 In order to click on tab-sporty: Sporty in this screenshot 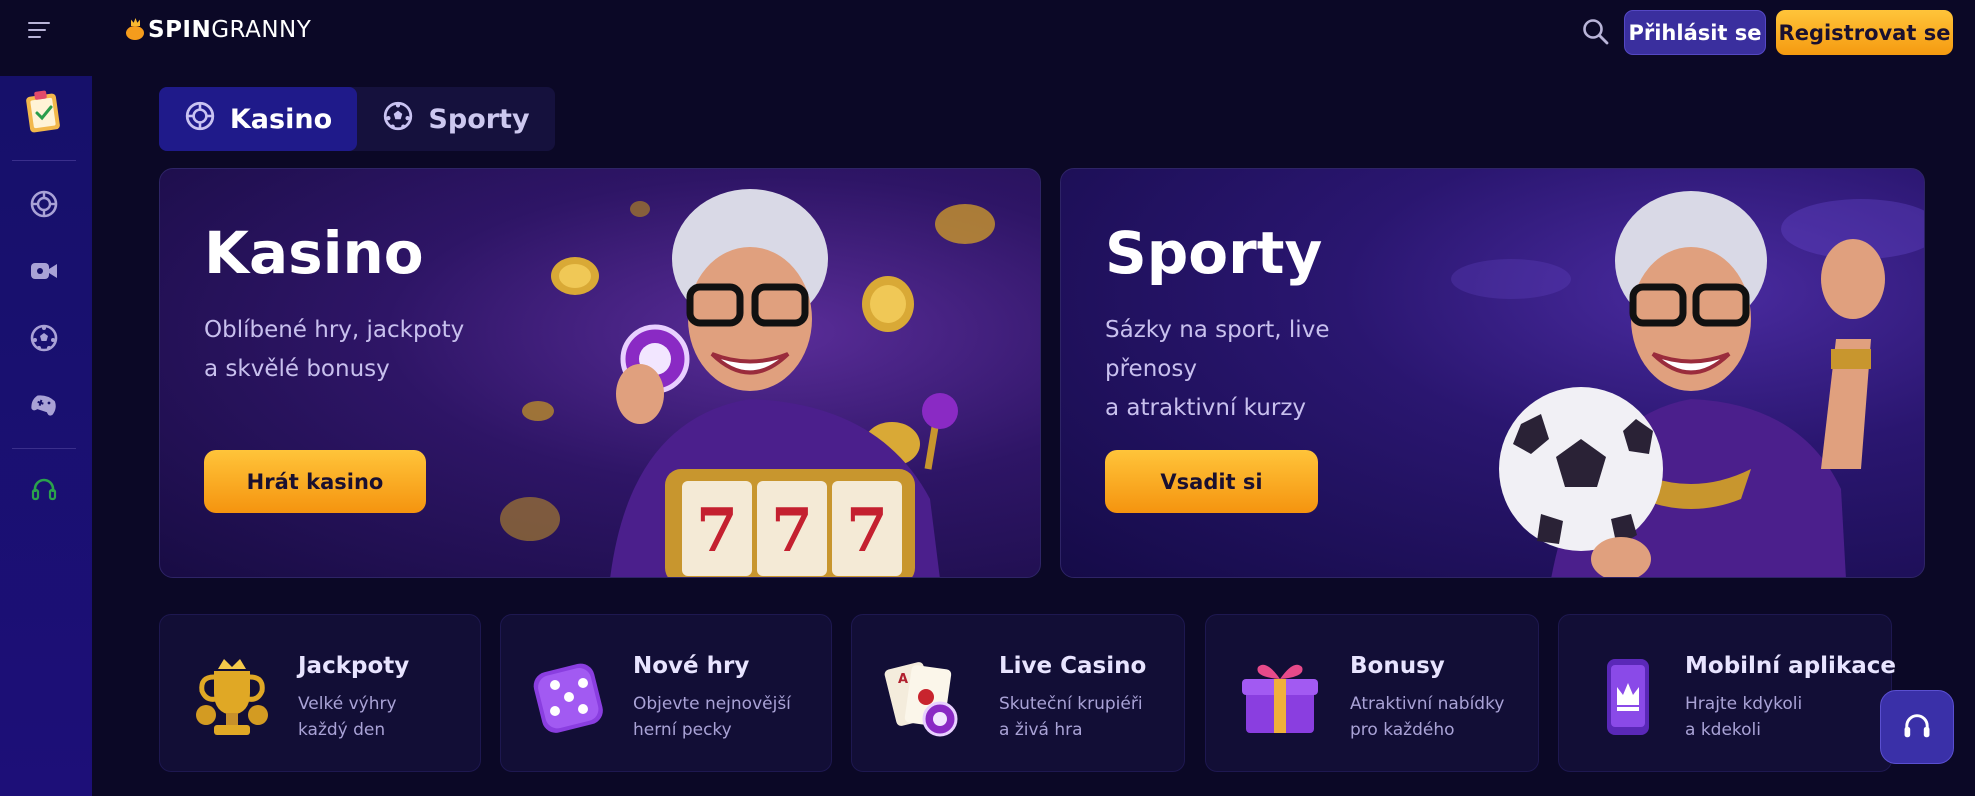, I will do `click(456, 119)`.